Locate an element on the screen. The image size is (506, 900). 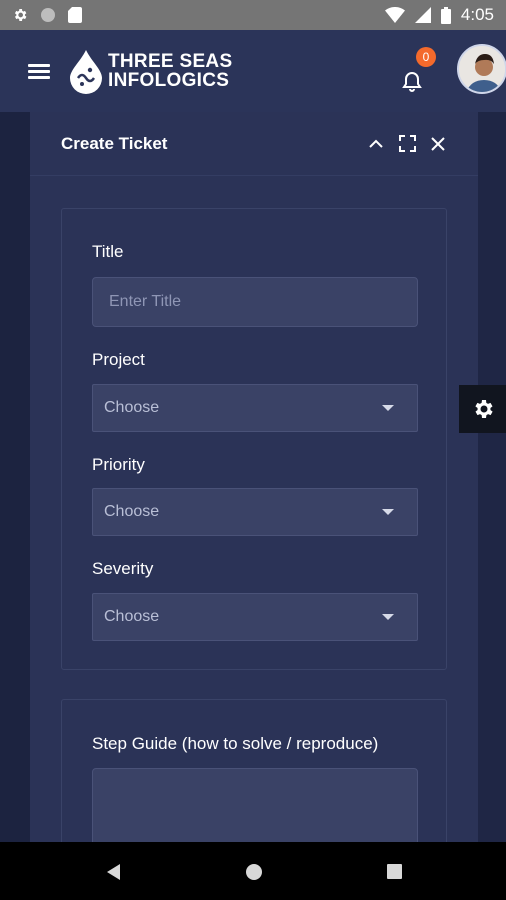
panel-header: Create Ticket is located at coordinates (254, 144).